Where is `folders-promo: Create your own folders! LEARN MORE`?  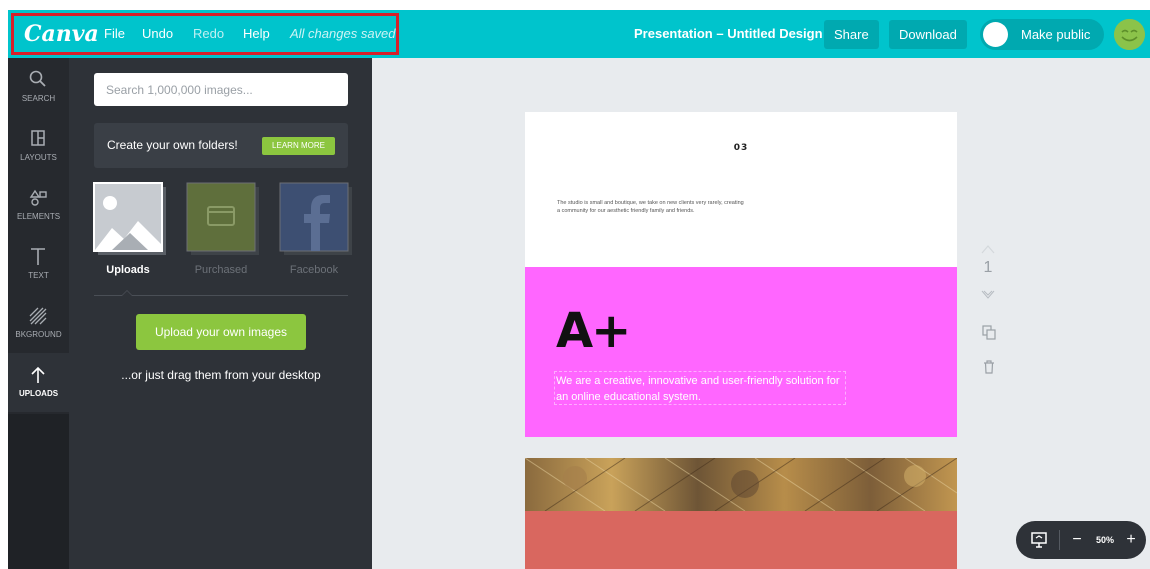
folders-promo: Create your own folders! LEARN MORE is located at coordinates (221, 145).